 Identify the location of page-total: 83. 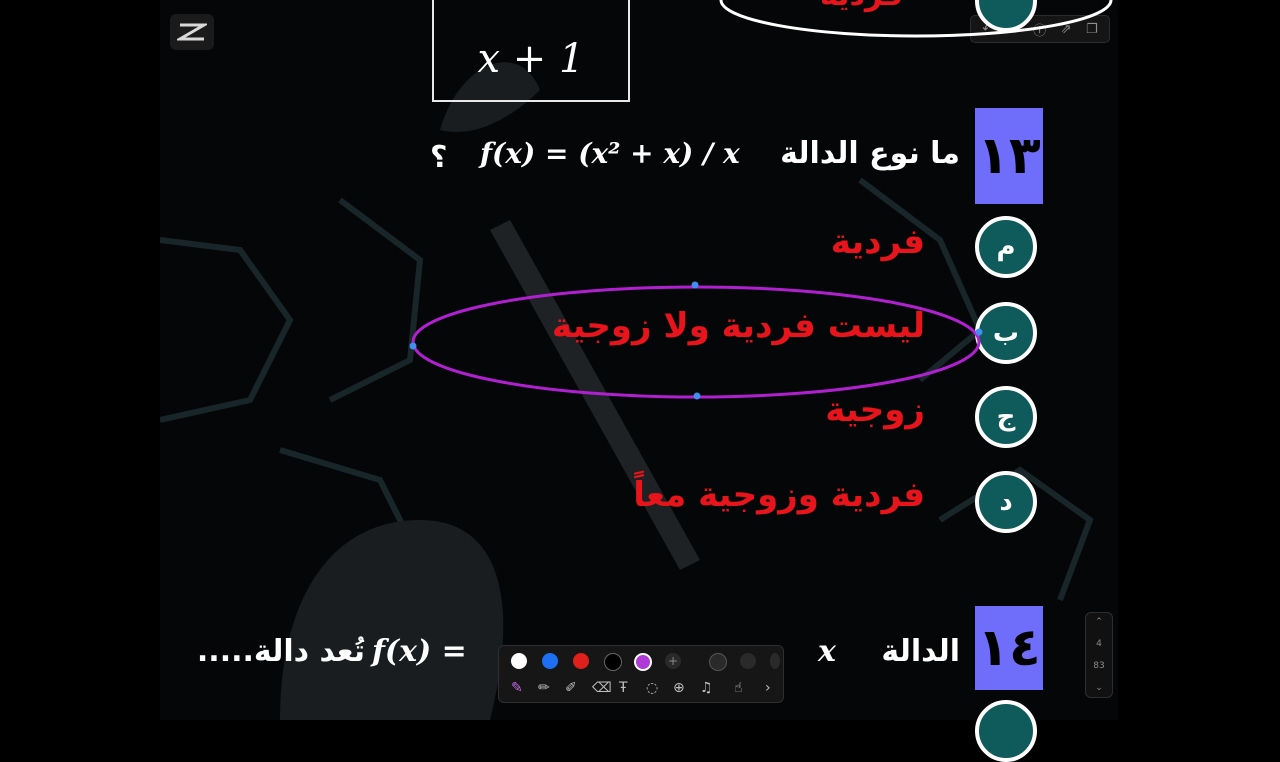
(1099, 666).